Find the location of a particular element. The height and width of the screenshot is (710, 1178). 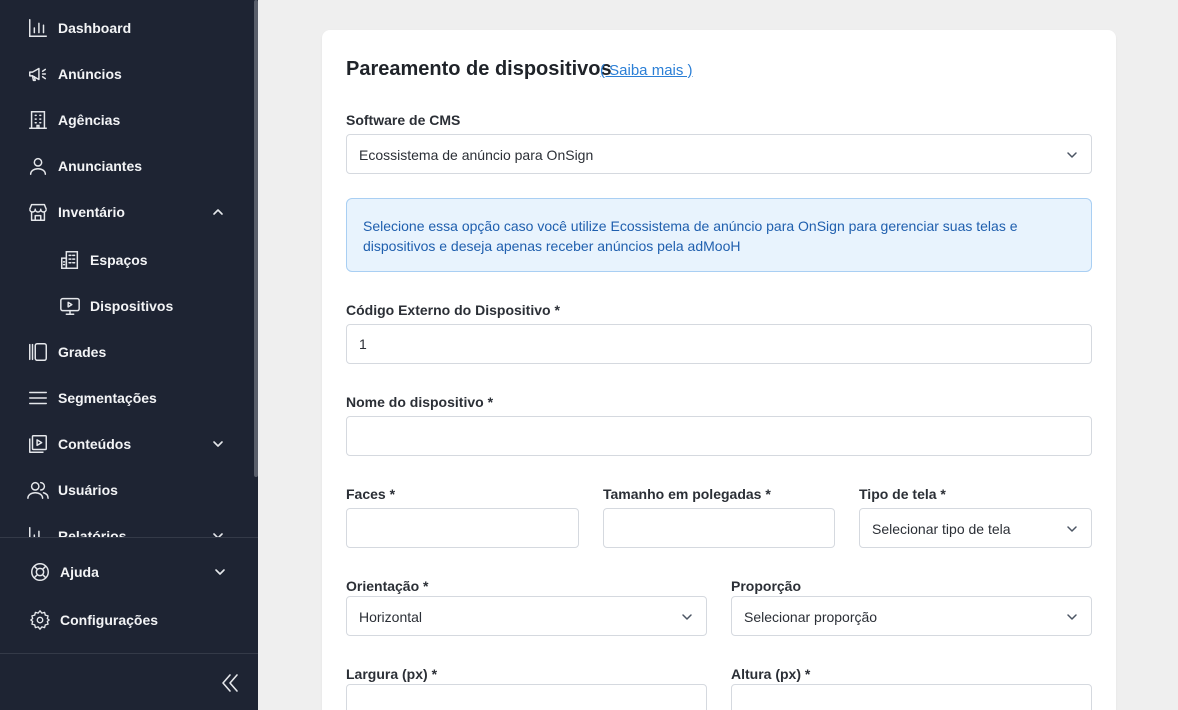

device-name-input is located at coordinates (719, 436).